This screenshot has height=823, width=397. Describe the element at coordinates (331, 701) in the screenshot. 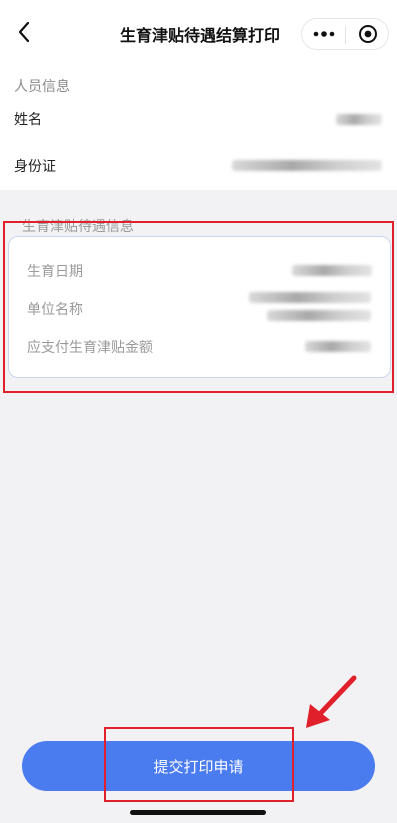

I see `red-arrow-annotation` at that location.